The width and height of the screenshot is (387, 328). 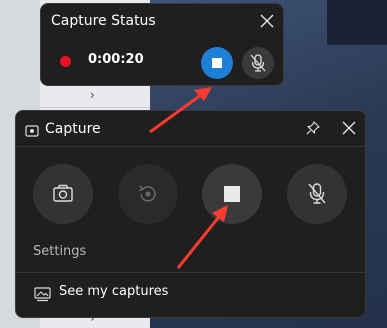 I want to click on settings-link: Settings, so click(x=59, y=251).